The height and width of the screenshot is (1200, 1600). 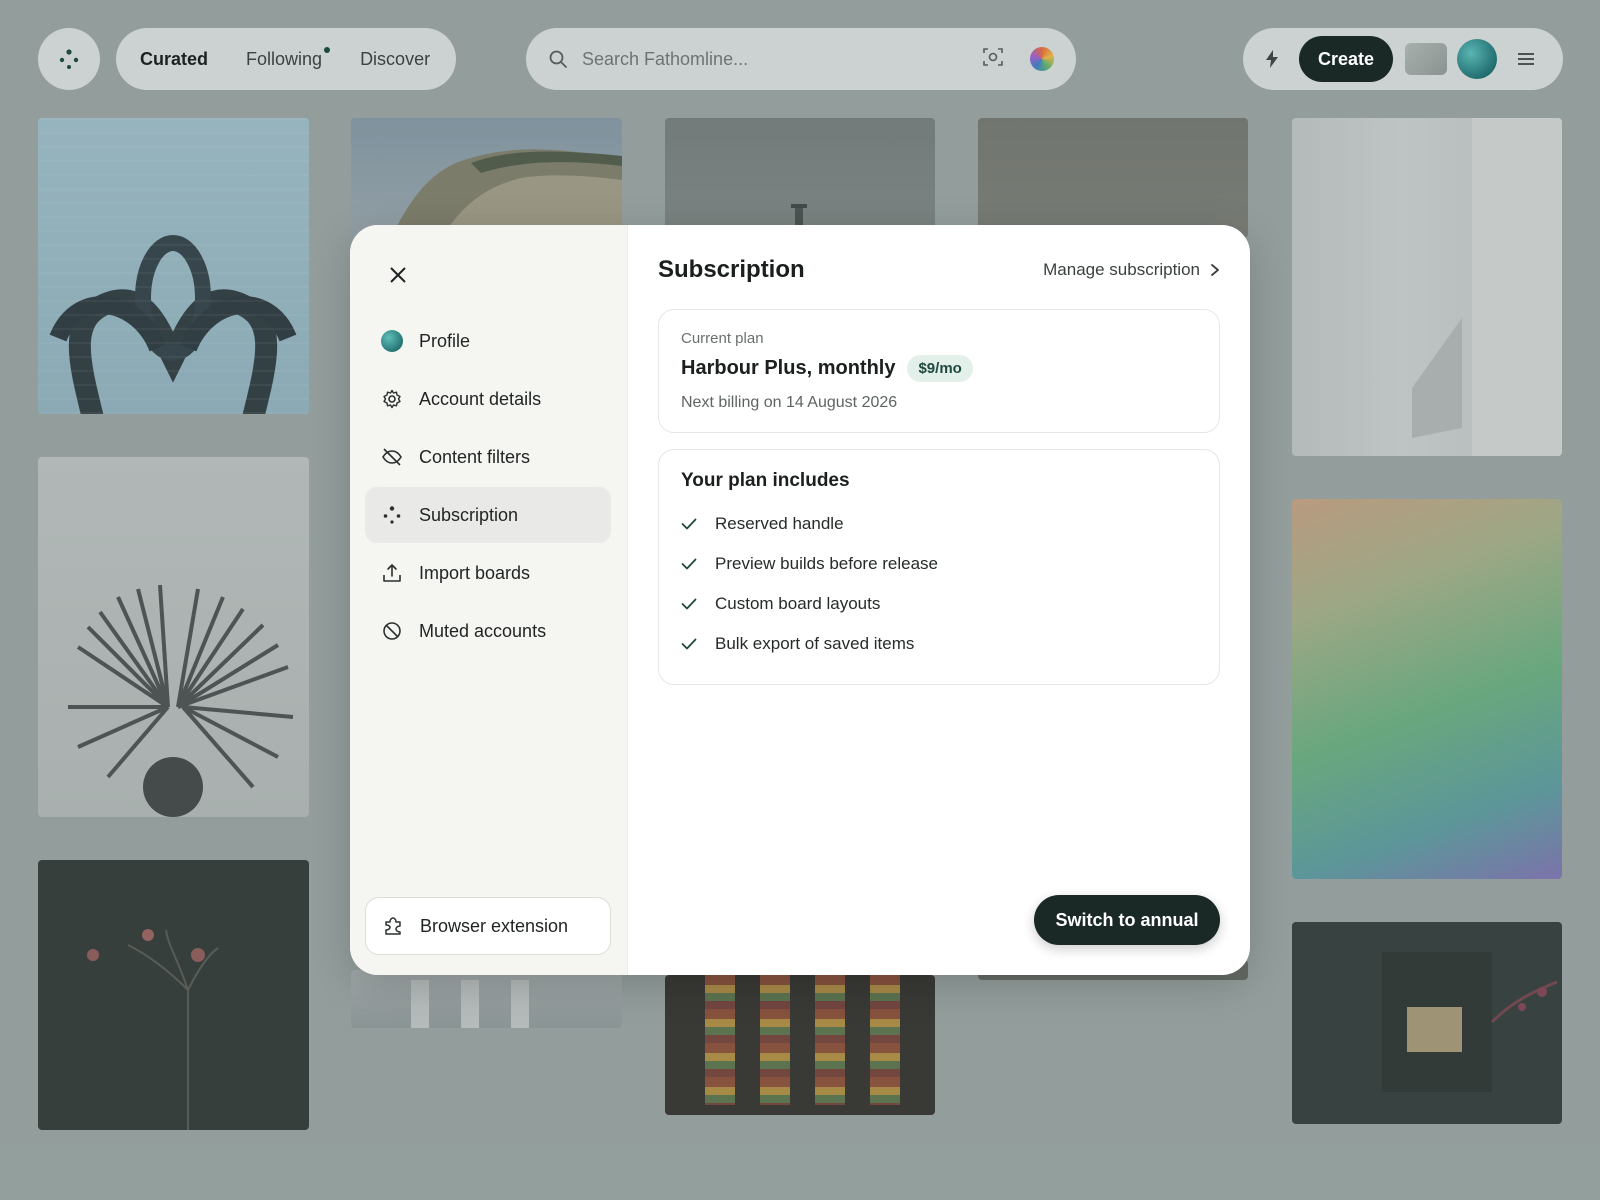 I want to click on visual-search-button, so click(x=993, y=59).